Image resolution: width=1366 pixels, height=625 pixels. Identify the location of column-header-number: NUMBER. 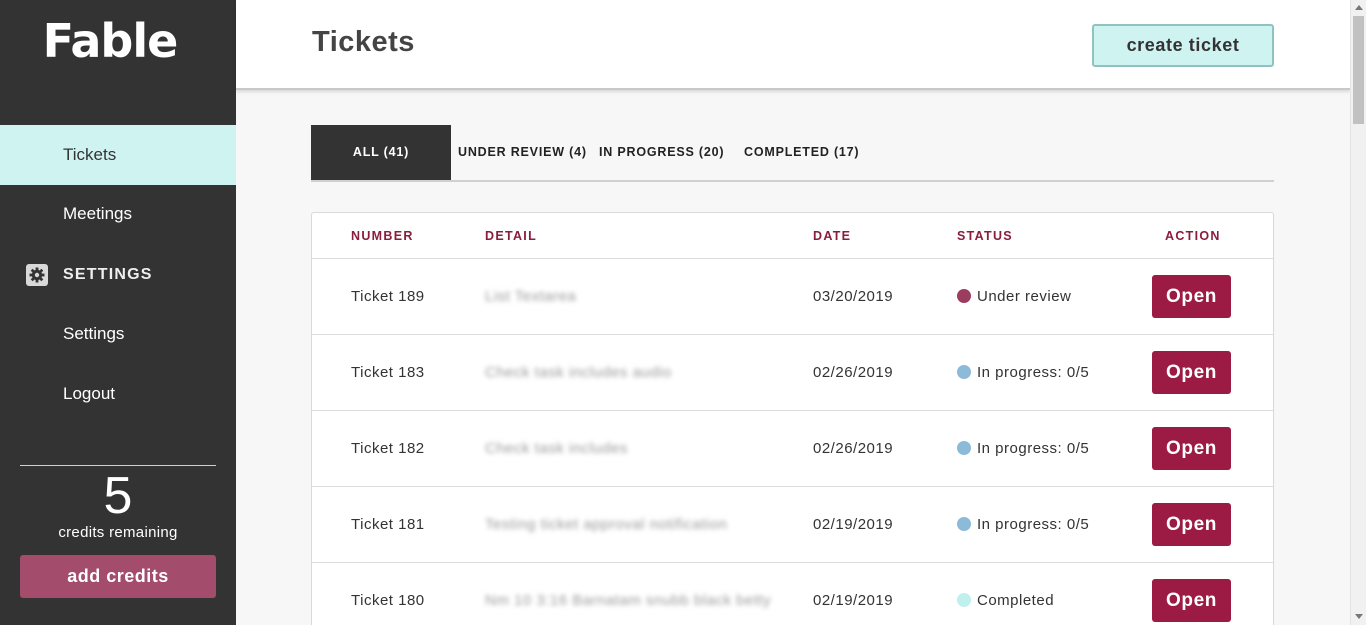
(382, 236).